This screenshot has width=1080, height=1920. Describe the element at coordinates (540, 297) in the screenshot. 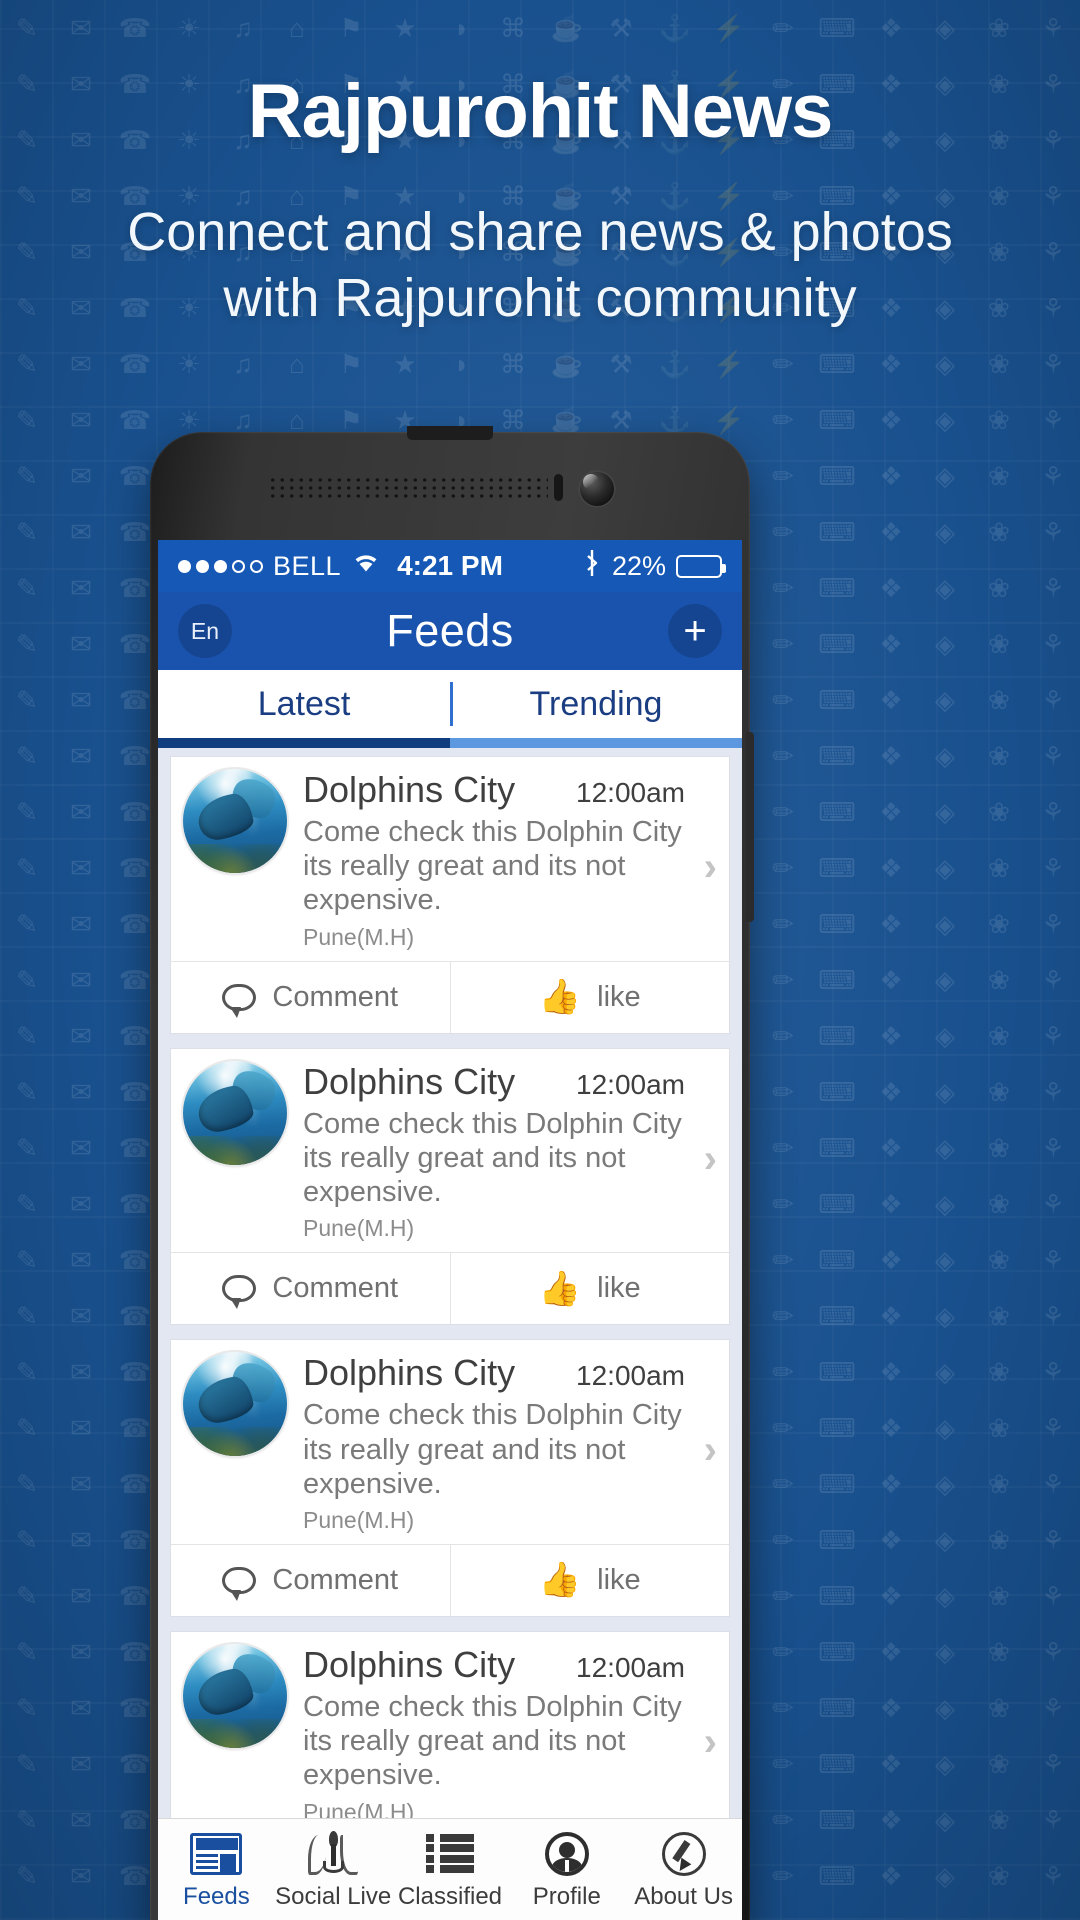

I see `promo-subtitle-line2: with Rajpurohit community` at that location.